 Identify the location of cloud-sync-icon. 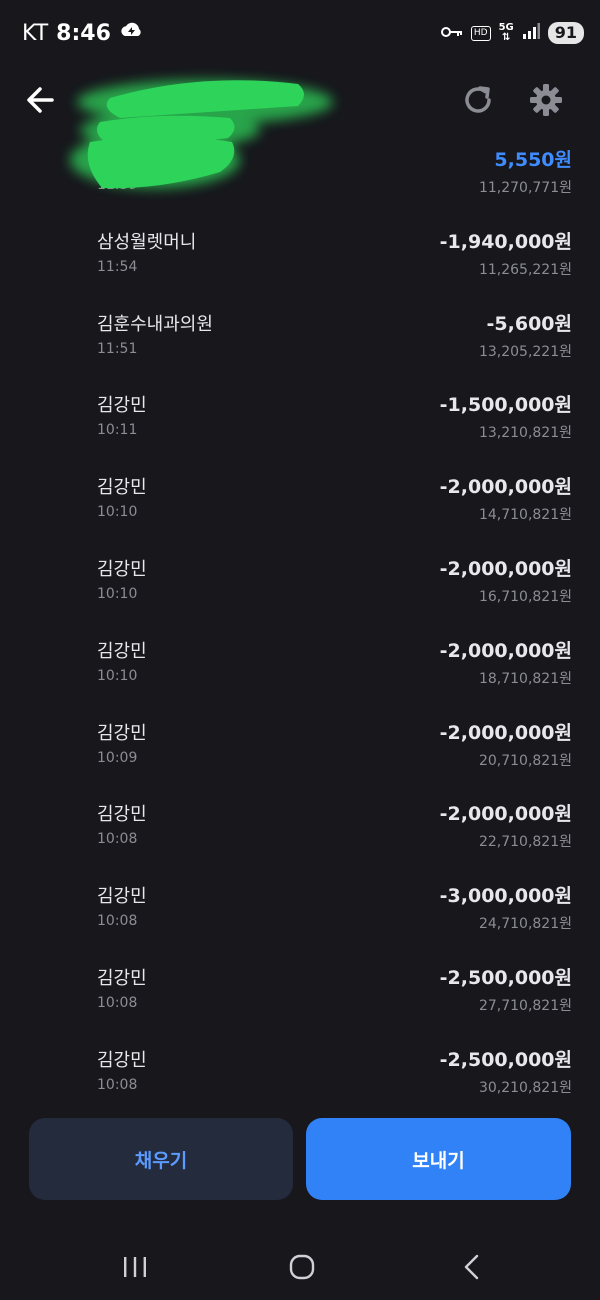
(131, 33).